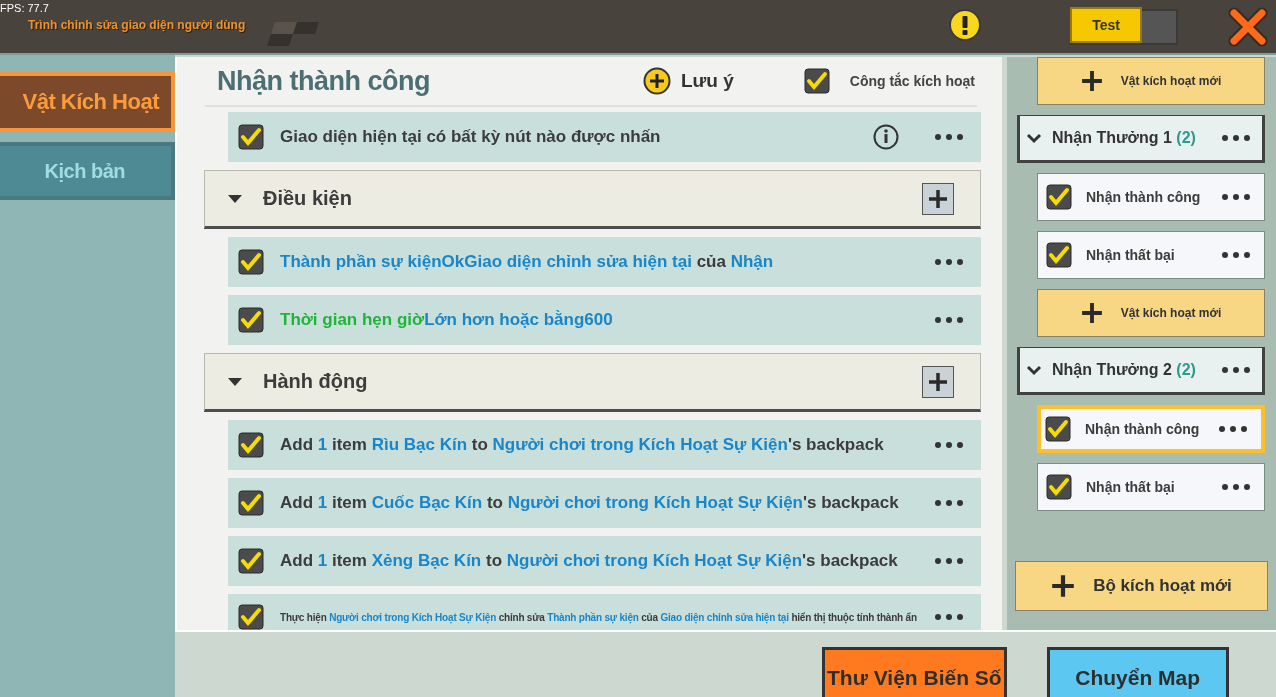 This screenshot has width=1276, height=697. Describe the element at coordinates (1137, 672) in the screenshot. I see `footer-button: Chuyển Map` at that location.